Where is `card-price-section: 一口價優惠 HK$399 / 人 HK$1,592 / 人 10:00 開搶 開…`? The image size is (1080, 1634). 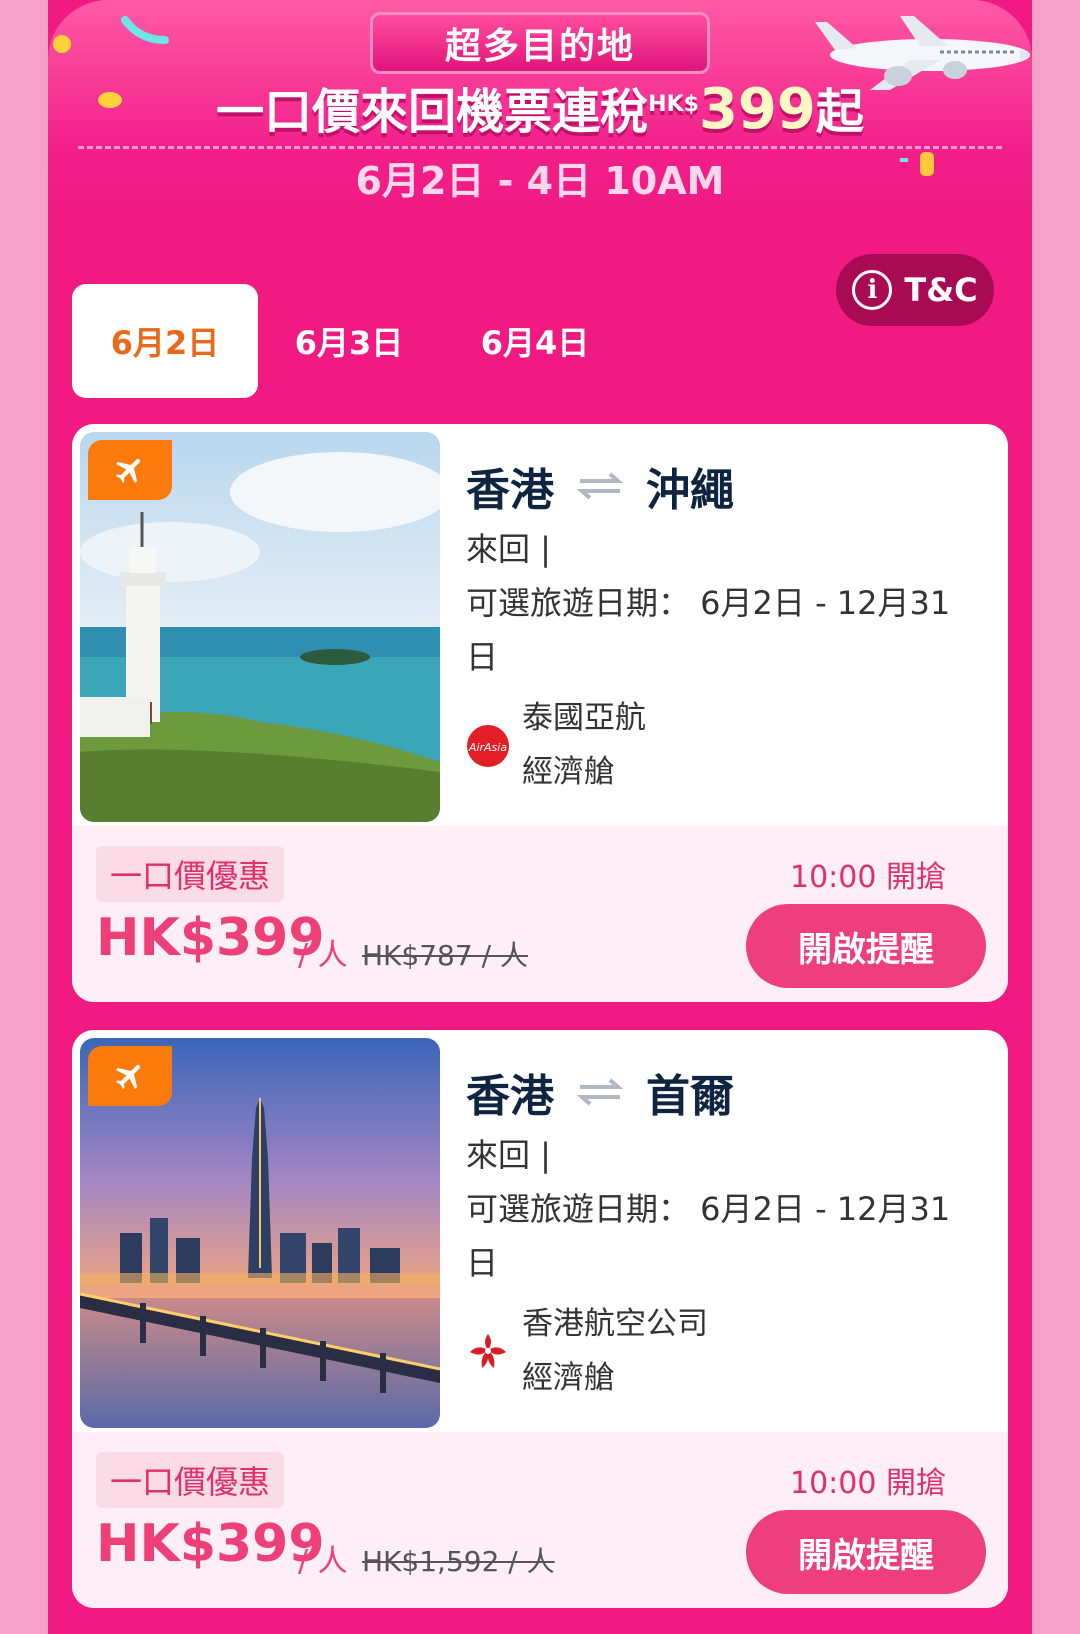
card-price-section: 一口價優惠 HK$399 / 人 HK$1,592 / 人 10:00 開搶 開… is located at coordinates (540, 1520).